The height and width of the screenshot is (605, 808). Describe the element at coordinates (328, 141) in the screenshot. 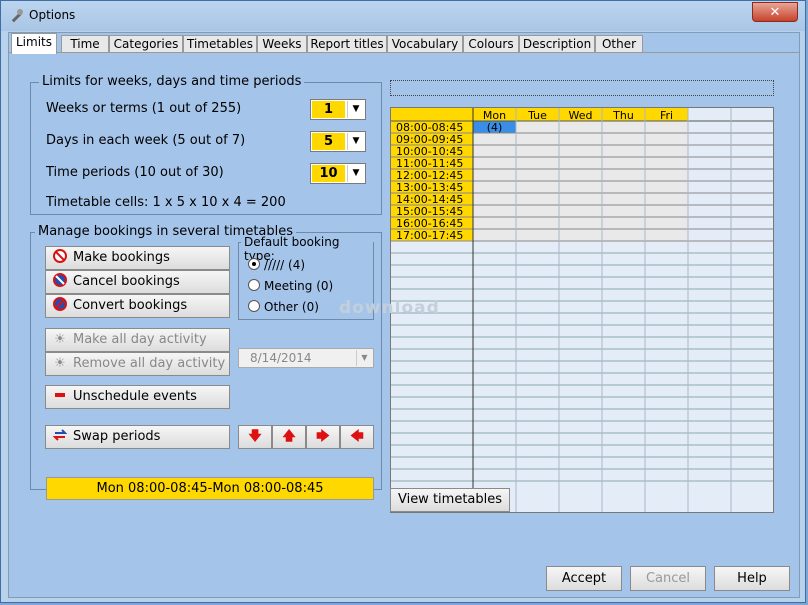

I see `days-value: 5` at that location.